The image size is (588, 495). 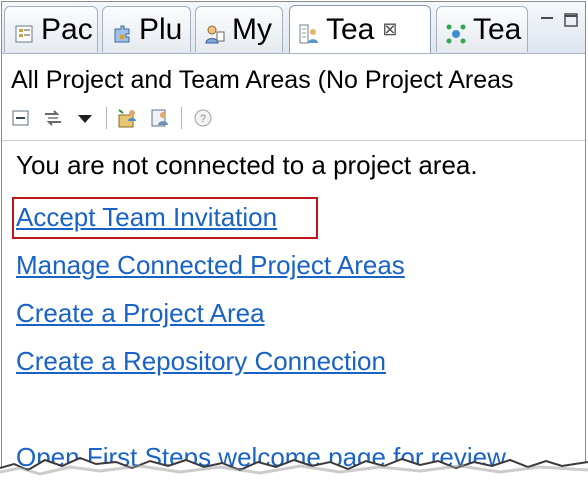 What do you see at coordinates (456, 31) in the screenshot?
I see `team-organization-icon` at bounding box center [456, 31].